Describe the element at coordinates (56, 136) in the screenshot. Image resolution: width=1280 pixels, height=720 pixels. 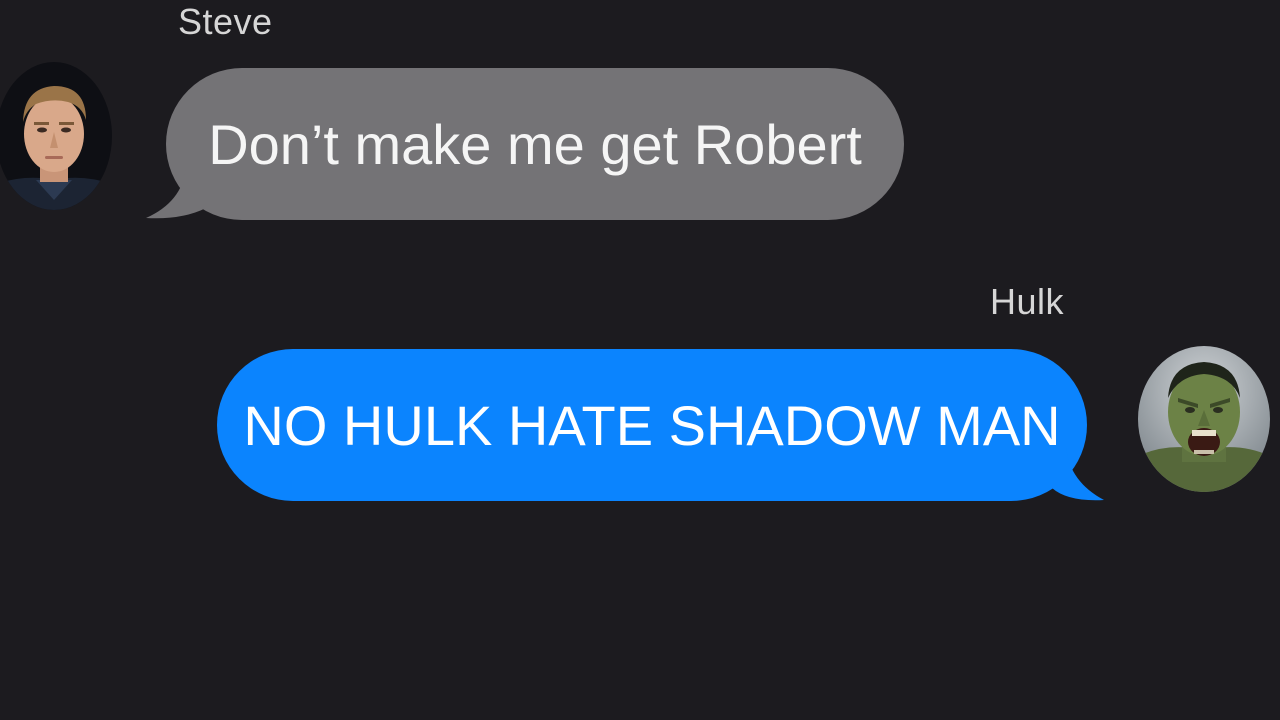
I see `steve-avatar-icon` at that location.